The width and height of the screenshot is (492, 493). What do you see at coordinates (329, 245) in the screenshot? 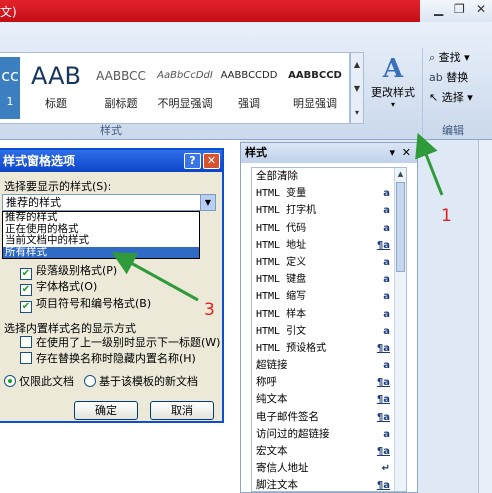
I see `style-list-item: HTML 地址 ¶a` at bounding box center [329, 245].